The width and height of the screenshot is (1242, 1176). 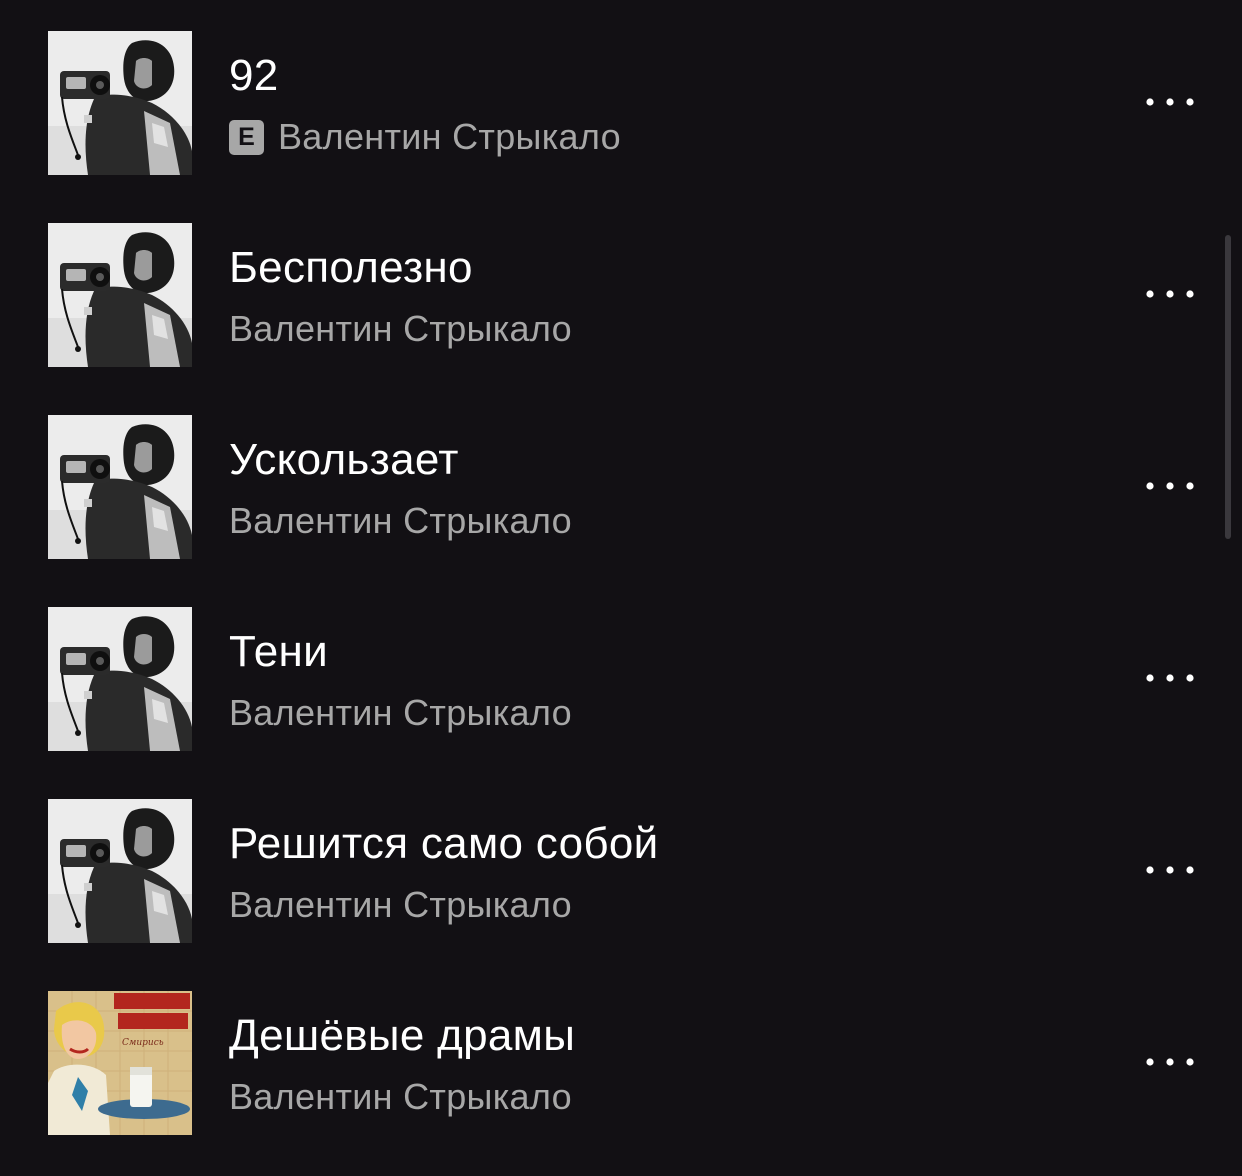 What do you see at coordinates (344, 459) in the screenshot?
I see `track-title: Ускользает` at bounding box center [344, 459].